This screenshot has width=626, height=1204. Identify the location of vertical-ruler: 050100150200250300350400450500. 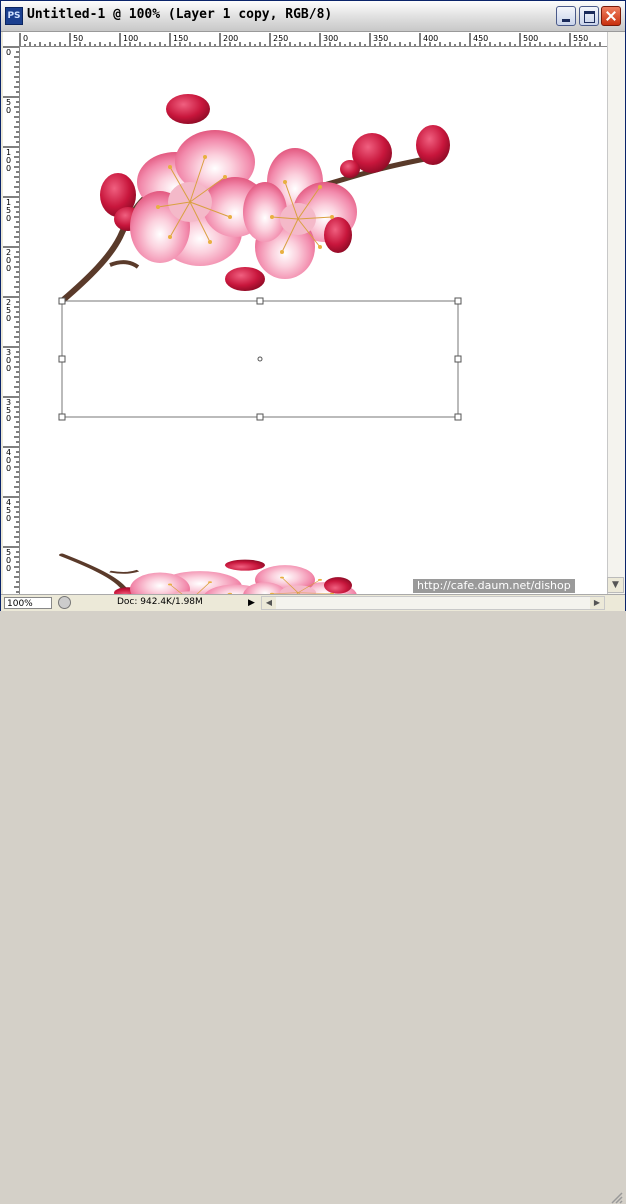
(11, 320).